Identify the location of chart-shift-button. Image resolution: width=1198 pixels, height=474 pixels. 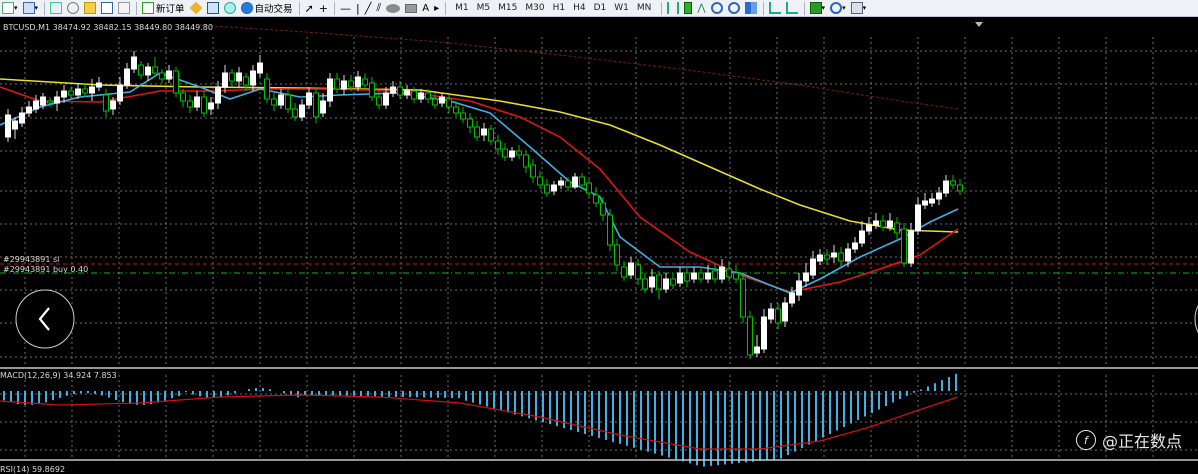
(775, 8).